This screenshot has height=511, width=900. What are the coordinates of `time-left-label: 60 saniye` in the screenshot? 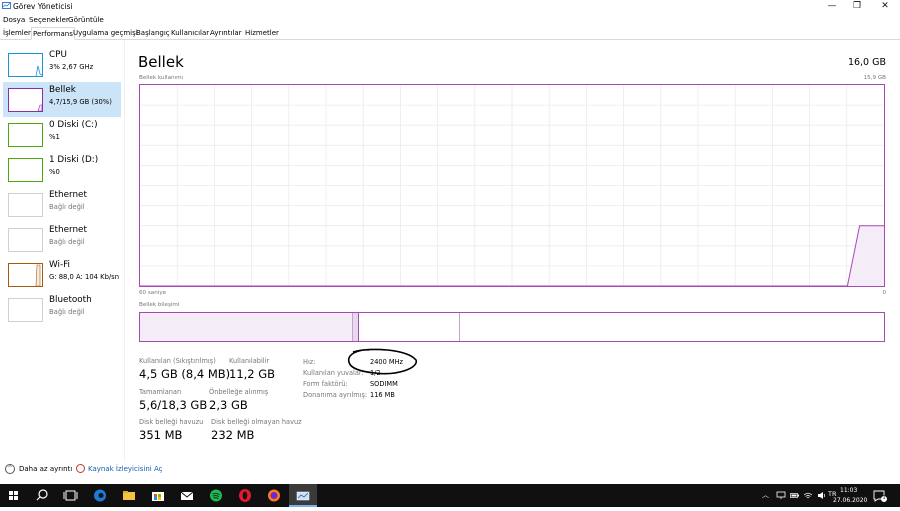 It's located at (153, 293).